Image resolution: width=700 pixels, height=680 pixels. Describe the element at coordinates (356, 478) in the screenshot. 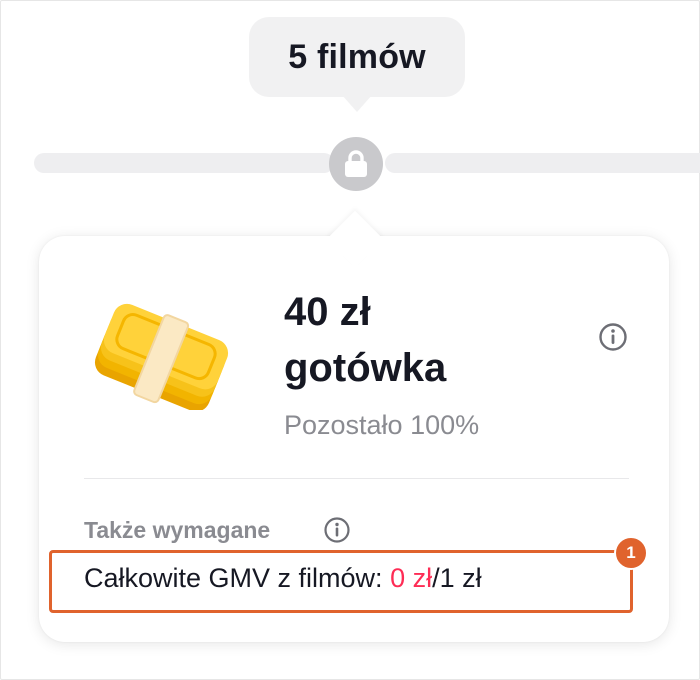

I see `divider` at that location.